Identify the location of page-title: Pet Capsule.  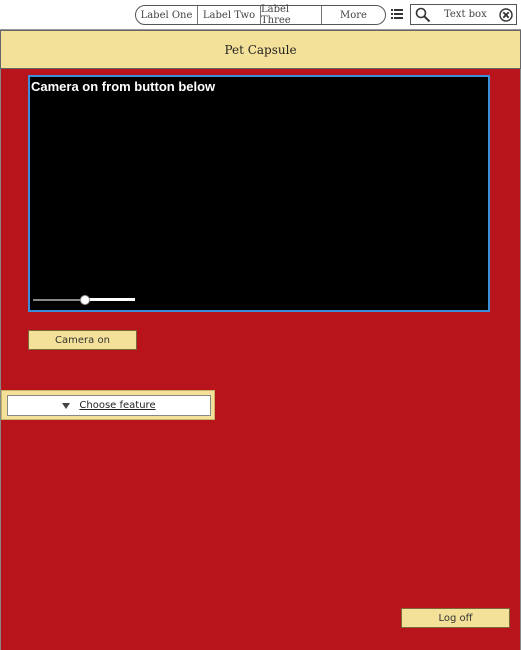
(260, 49).